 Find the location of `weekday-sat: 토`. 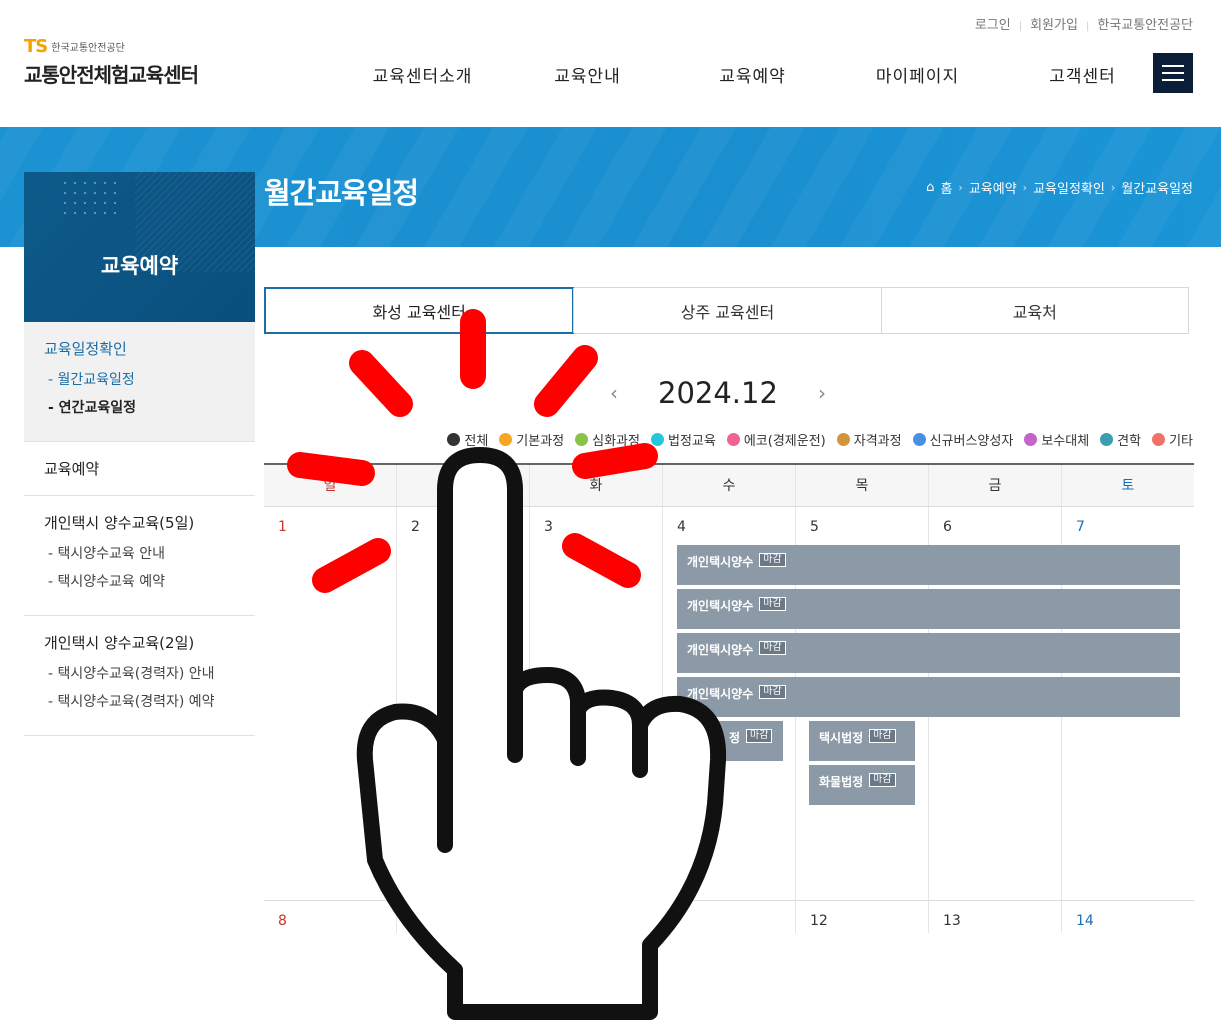

weekday-sat: 토 is located at coordinates (1127, 485).